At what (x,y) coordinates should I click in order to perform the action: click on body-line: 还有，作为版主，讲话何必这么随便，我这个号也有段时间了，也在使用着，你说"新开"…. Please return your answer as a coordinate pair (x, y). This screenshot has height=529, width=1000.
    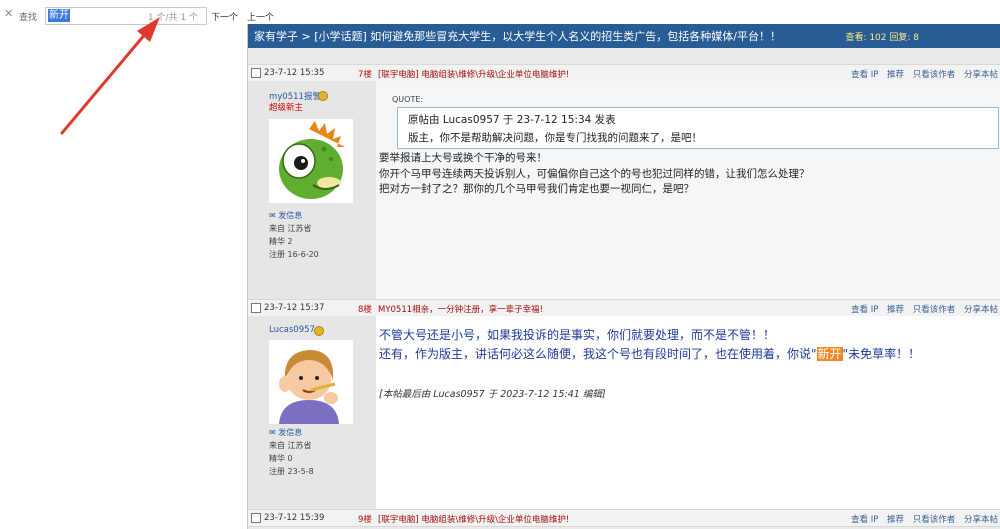
    Looking at the image, I should click on (650, 354).